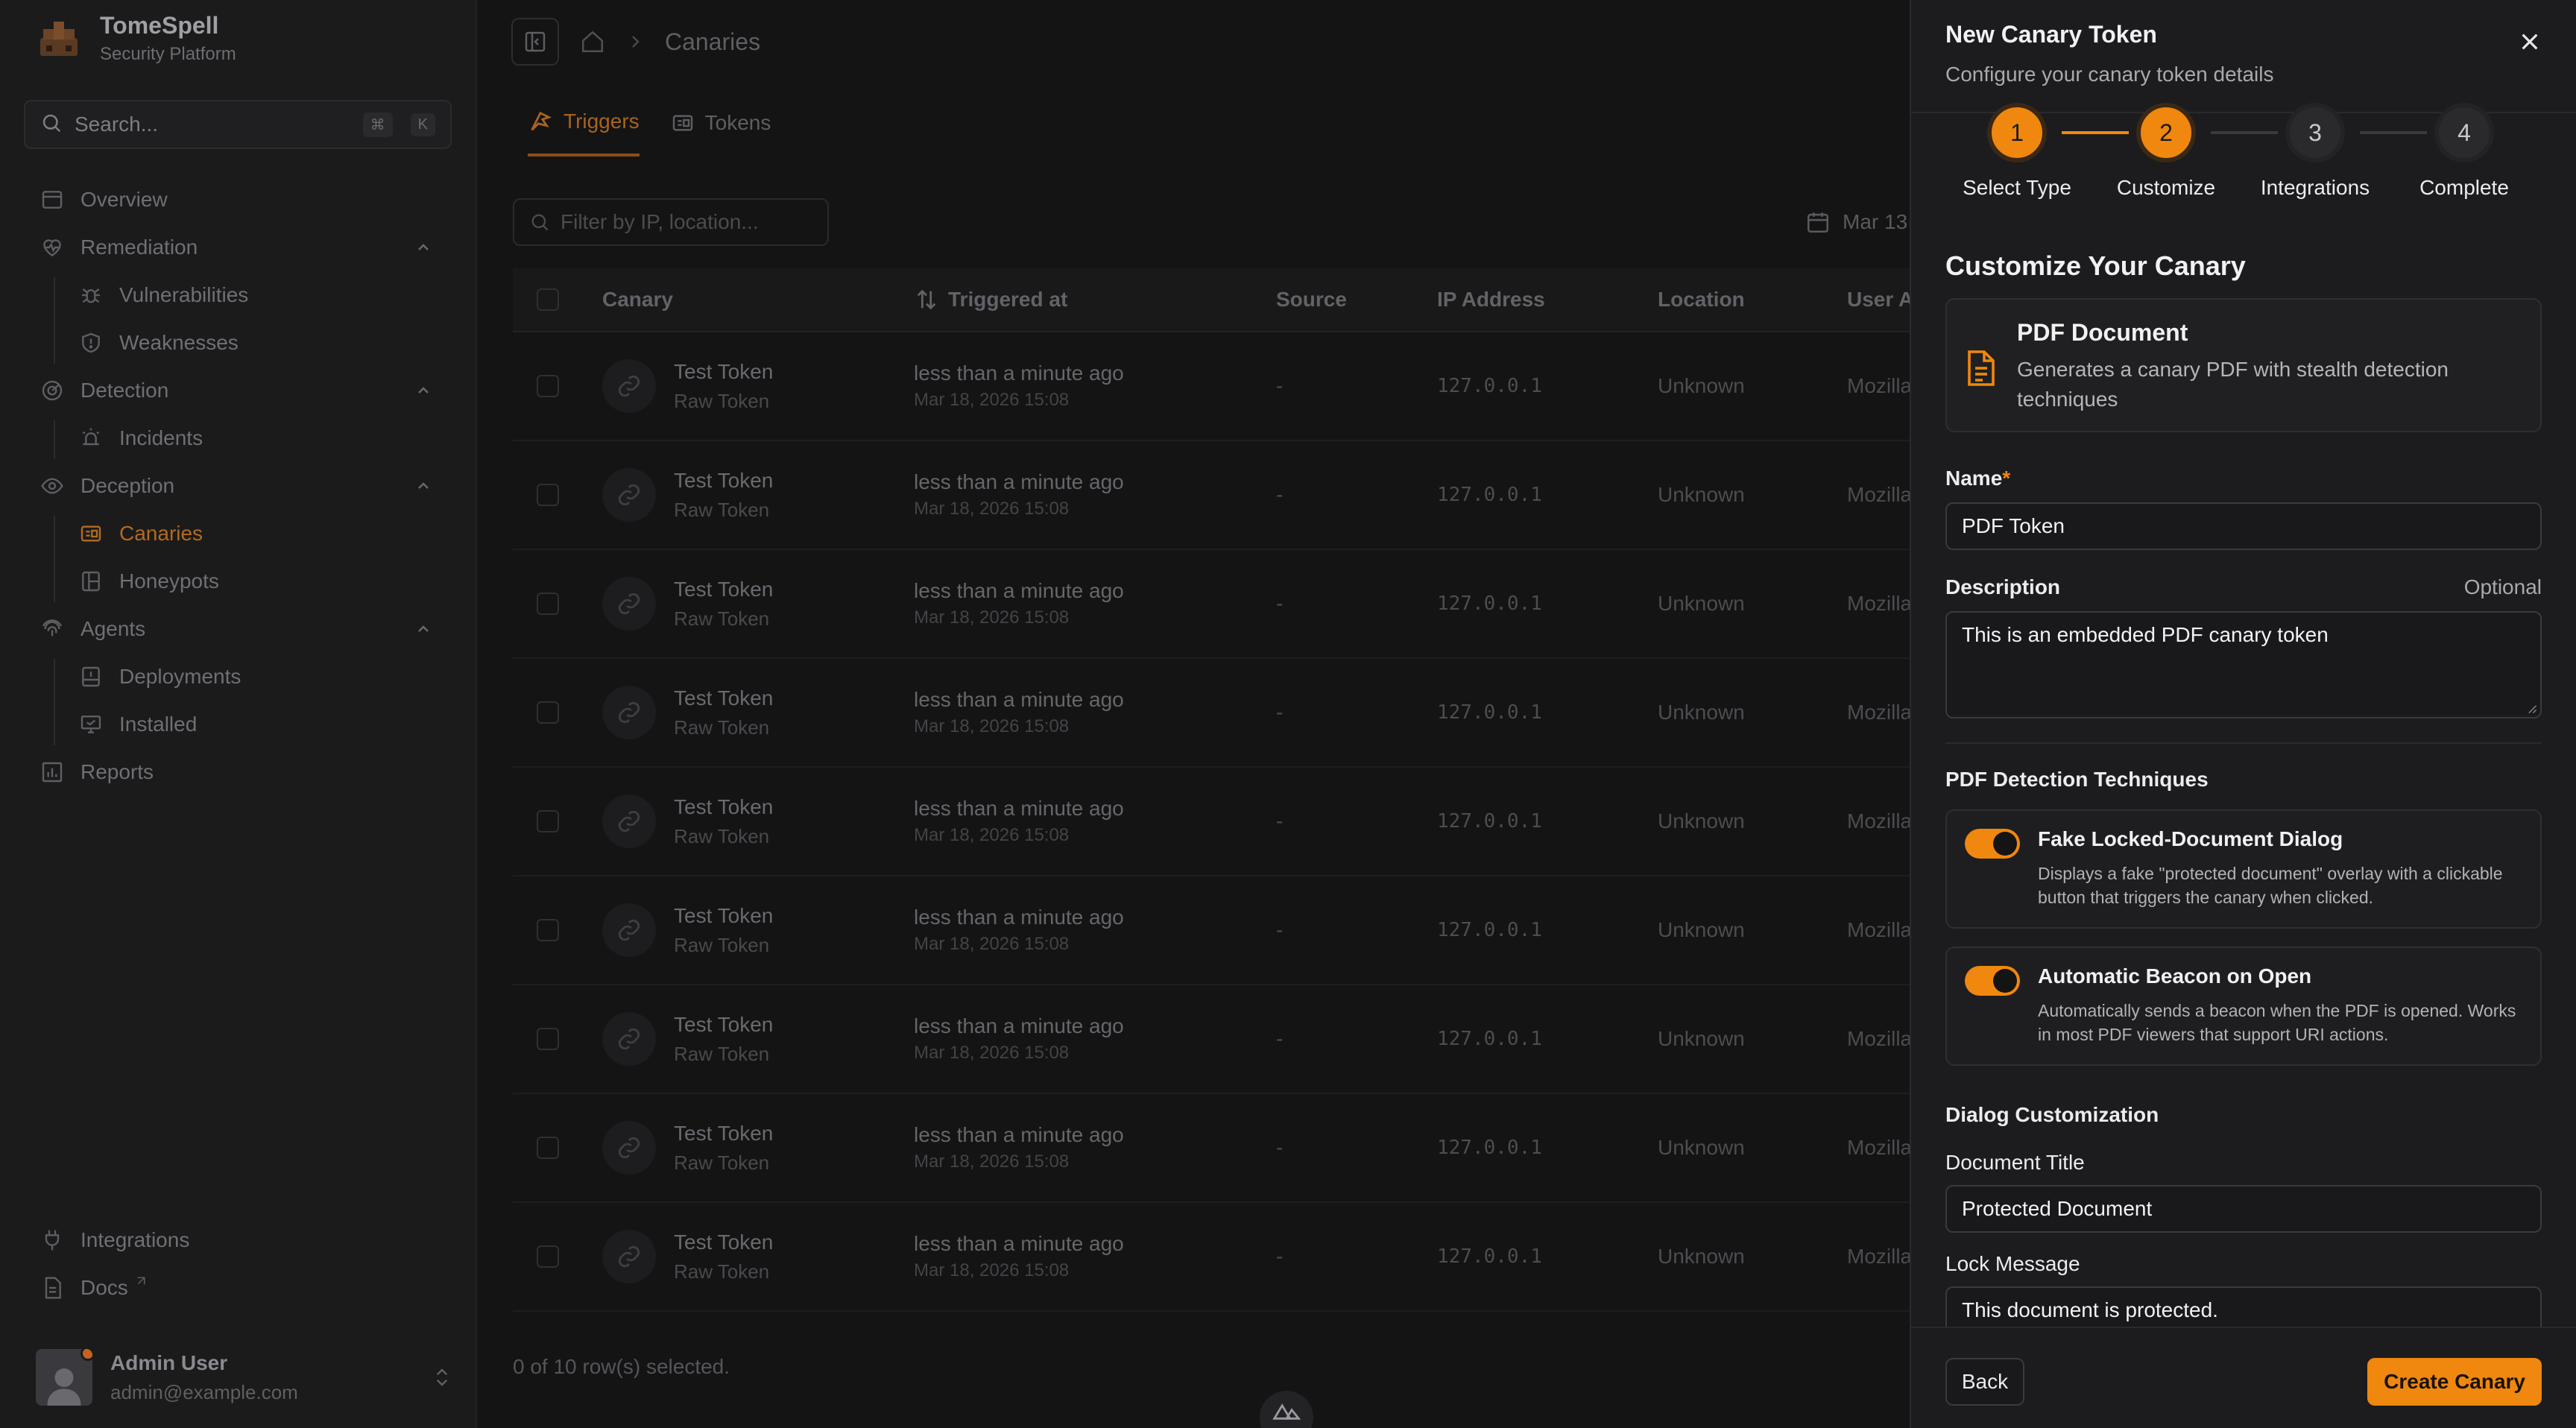 This screenshot has width=2576, height=1428. I want to click on eye-icon, so click(52, 486).